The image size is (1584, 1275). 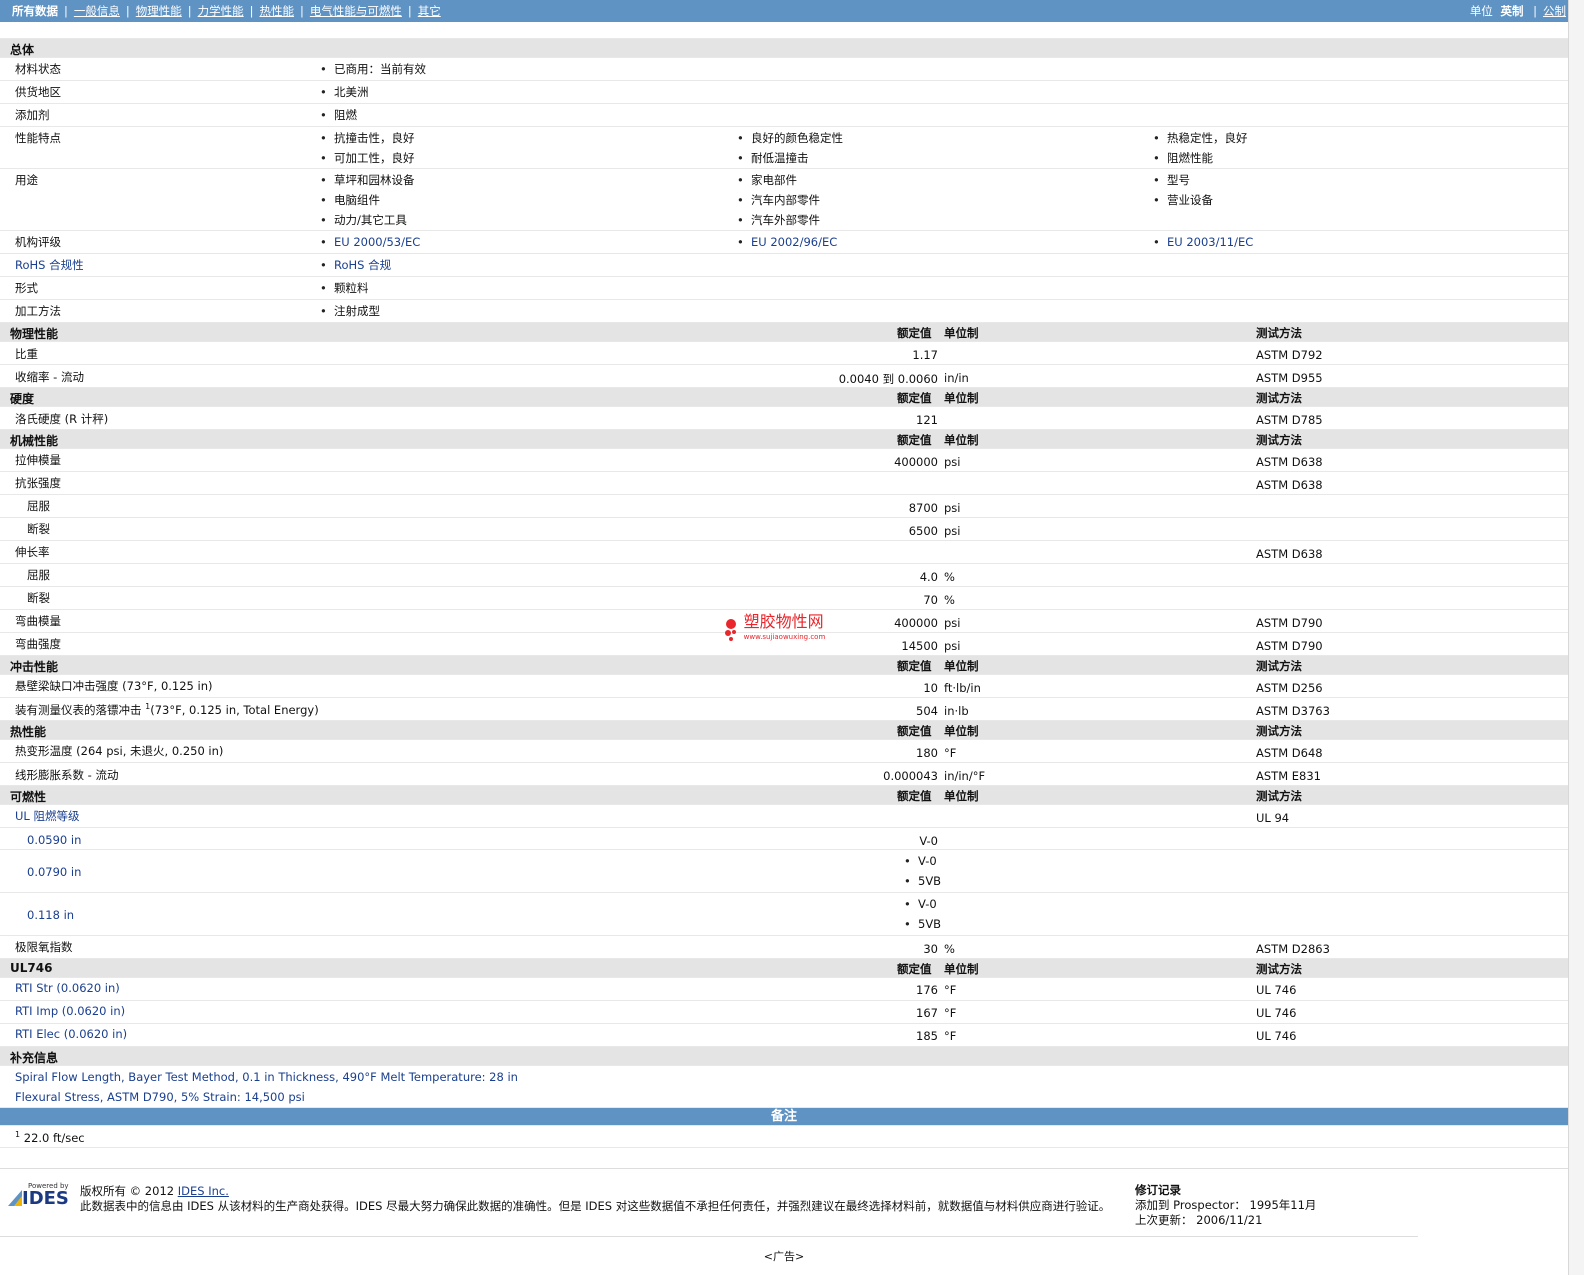 I want to click on unit-metric-link: 公制, so click(x=1554, y=11).